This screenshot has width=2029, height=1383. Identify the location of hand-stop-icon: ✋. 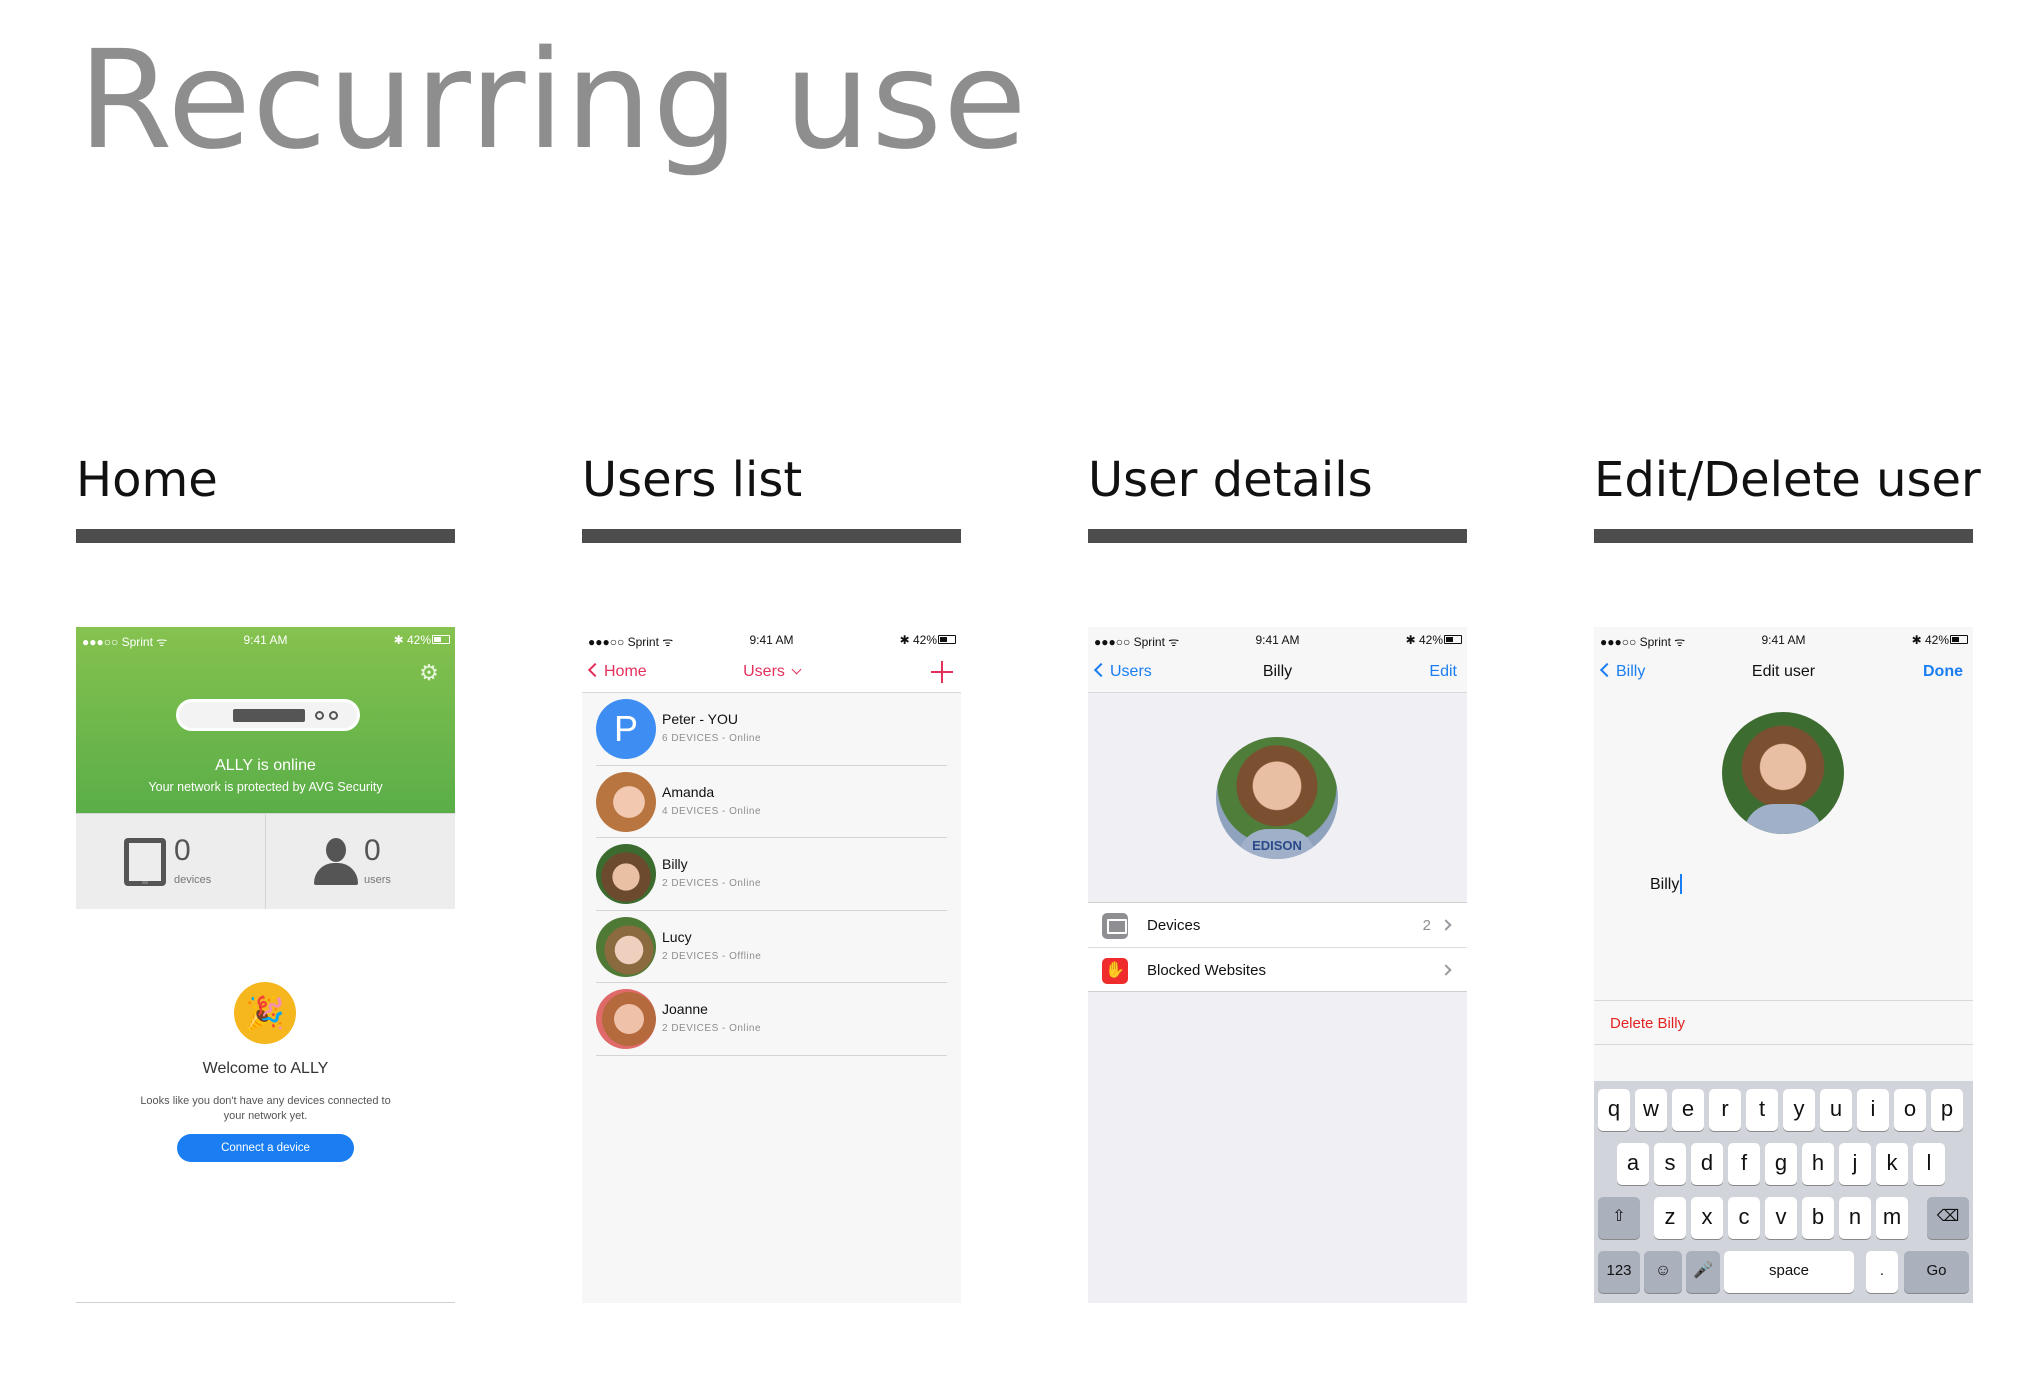
(1115, 971).